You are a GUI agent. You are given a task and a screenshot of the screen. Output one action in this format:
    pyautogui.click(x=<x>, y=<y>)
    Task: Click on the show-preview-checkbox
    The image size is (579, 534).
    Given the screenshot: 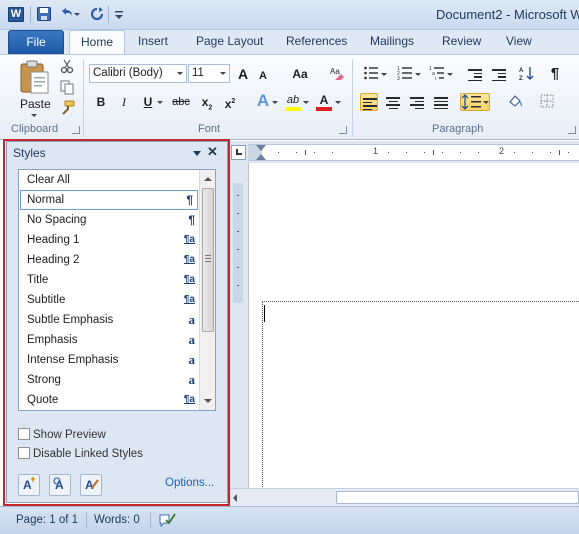 What is the action you would take?
    pyautogui.click(x=24, y=434)
    